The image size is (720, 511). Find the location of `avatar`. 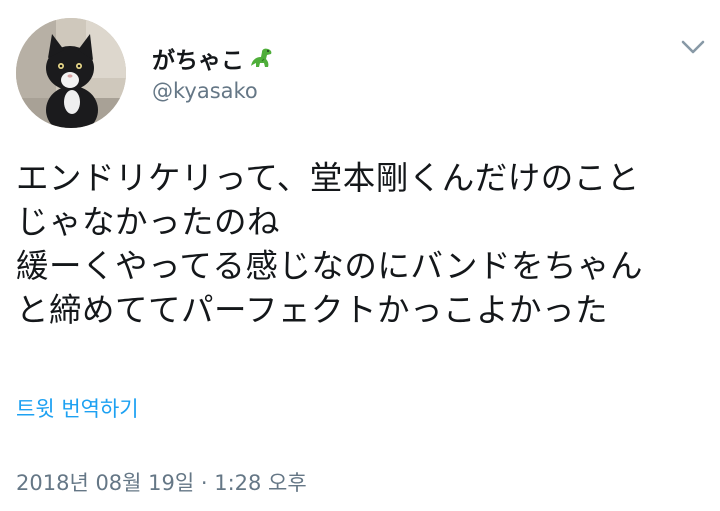

avatar is located at coordinates (71, 73).